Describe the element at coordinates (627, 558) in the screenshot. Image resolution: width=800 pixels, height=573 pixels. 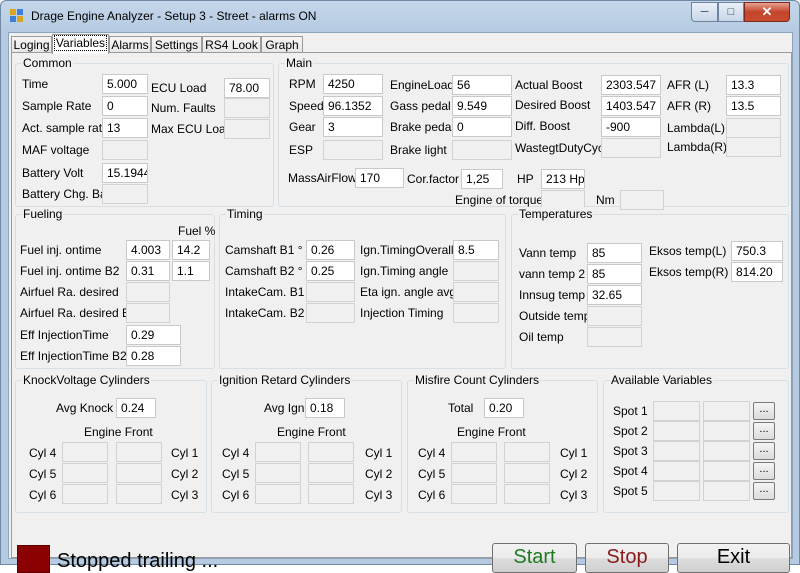
I see `stop-button: Stop` at that location.